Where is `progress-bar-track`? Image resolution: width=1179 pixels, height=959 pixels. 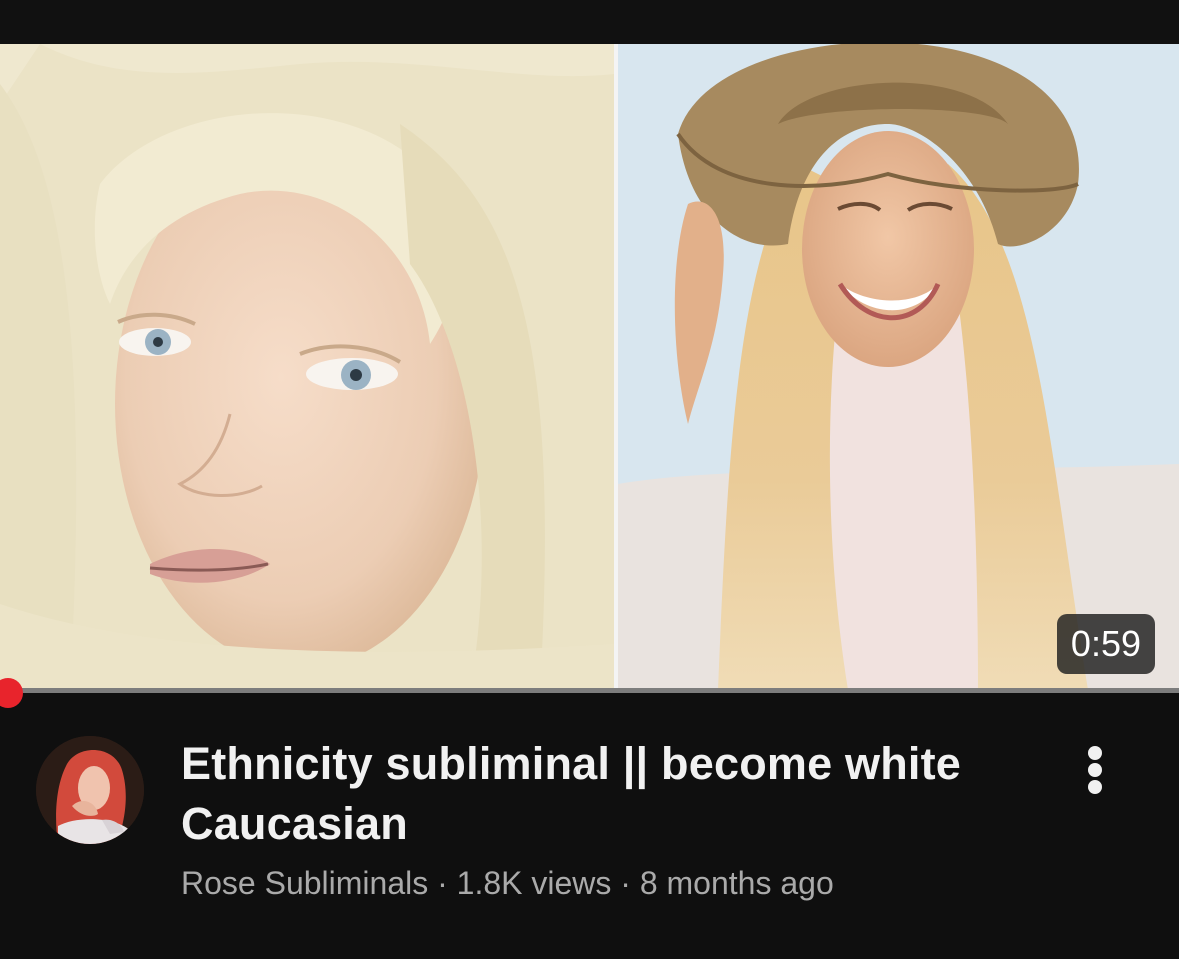 progress-bar-track is located at coordinates (589, 690).